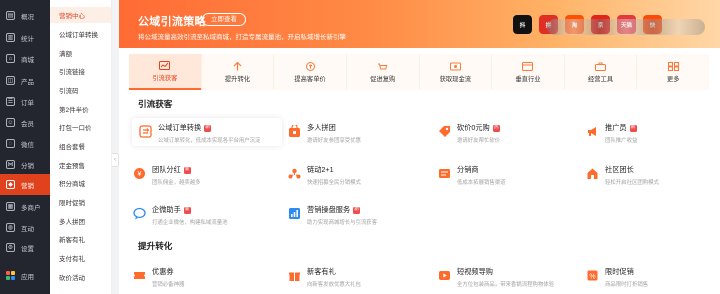  Describe the element at coordinates (362, 174) in the screenshot. I see `feature-card-link-chain: 链动2+1 快速招募全民分销模式` at that location.